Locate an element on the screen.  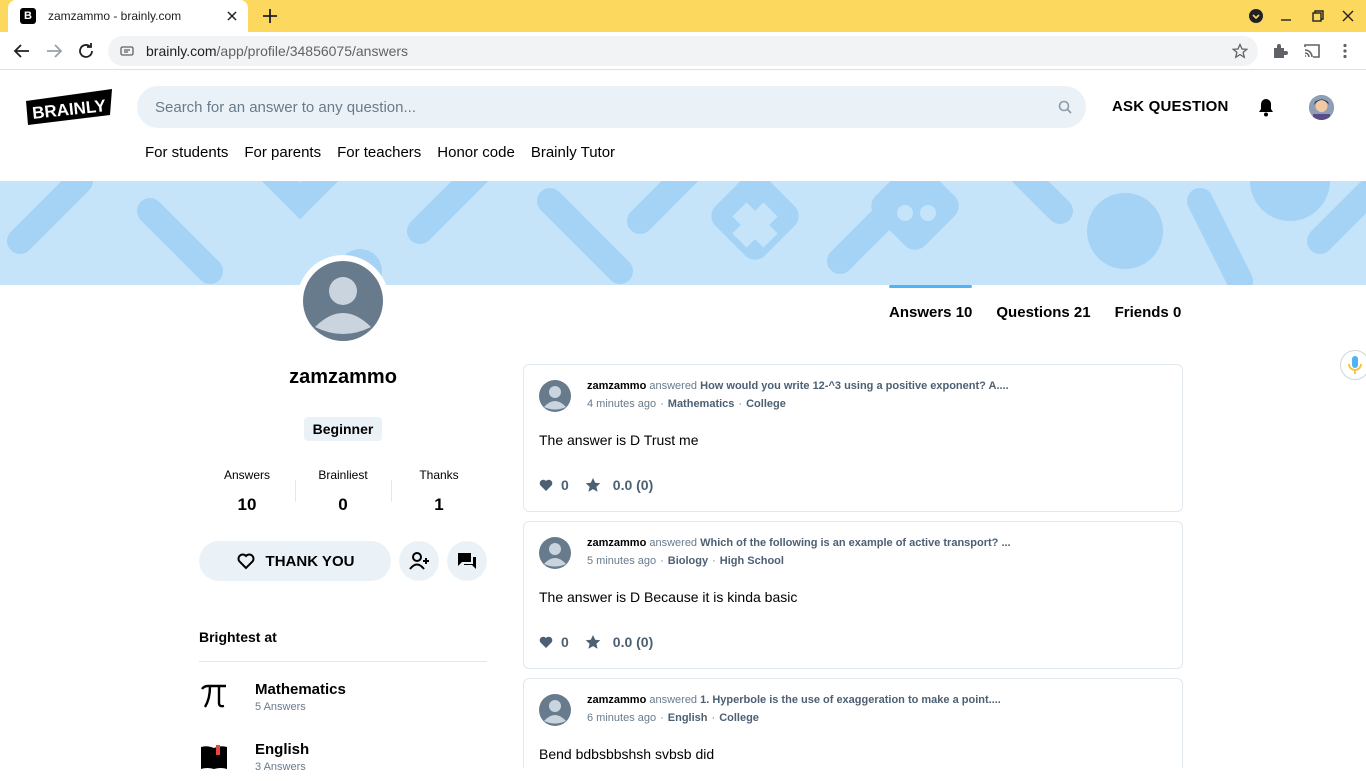
brightest-at-title: Brightest at is located at coordinates (238, 637).